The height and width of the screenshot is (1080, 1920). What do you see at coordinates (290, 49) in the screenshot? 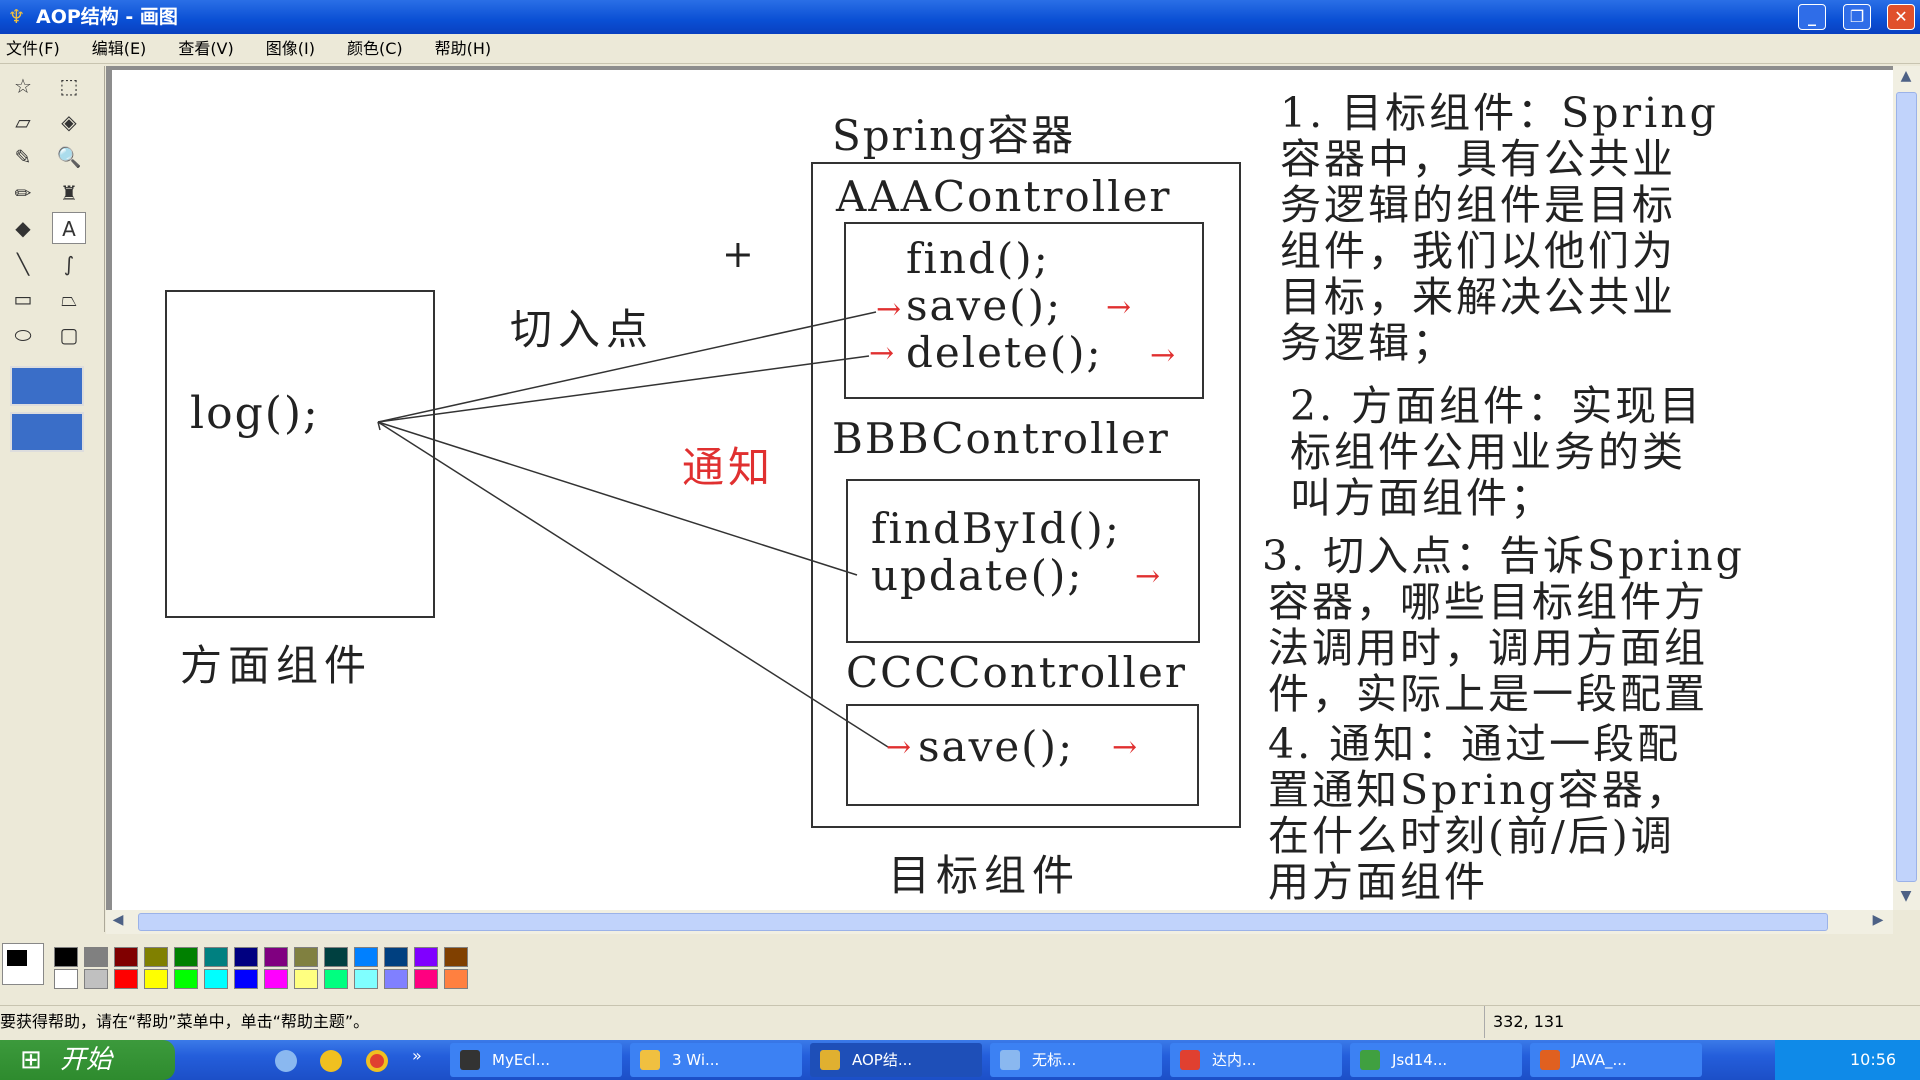
I see `menu-image: 图像(I)` at bounding box center [290, 49].